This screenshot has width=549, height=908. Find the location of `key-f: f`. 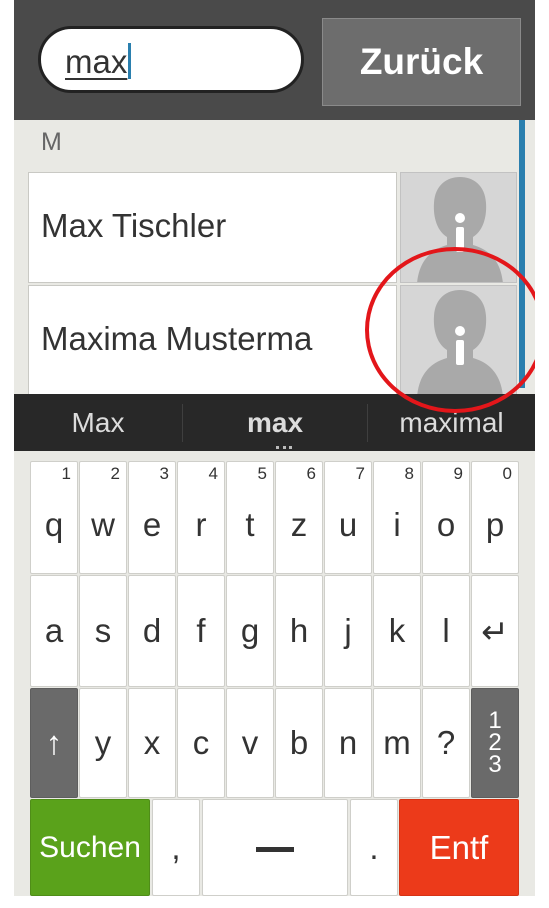

key-f: f is located at coordinates (201, 631).